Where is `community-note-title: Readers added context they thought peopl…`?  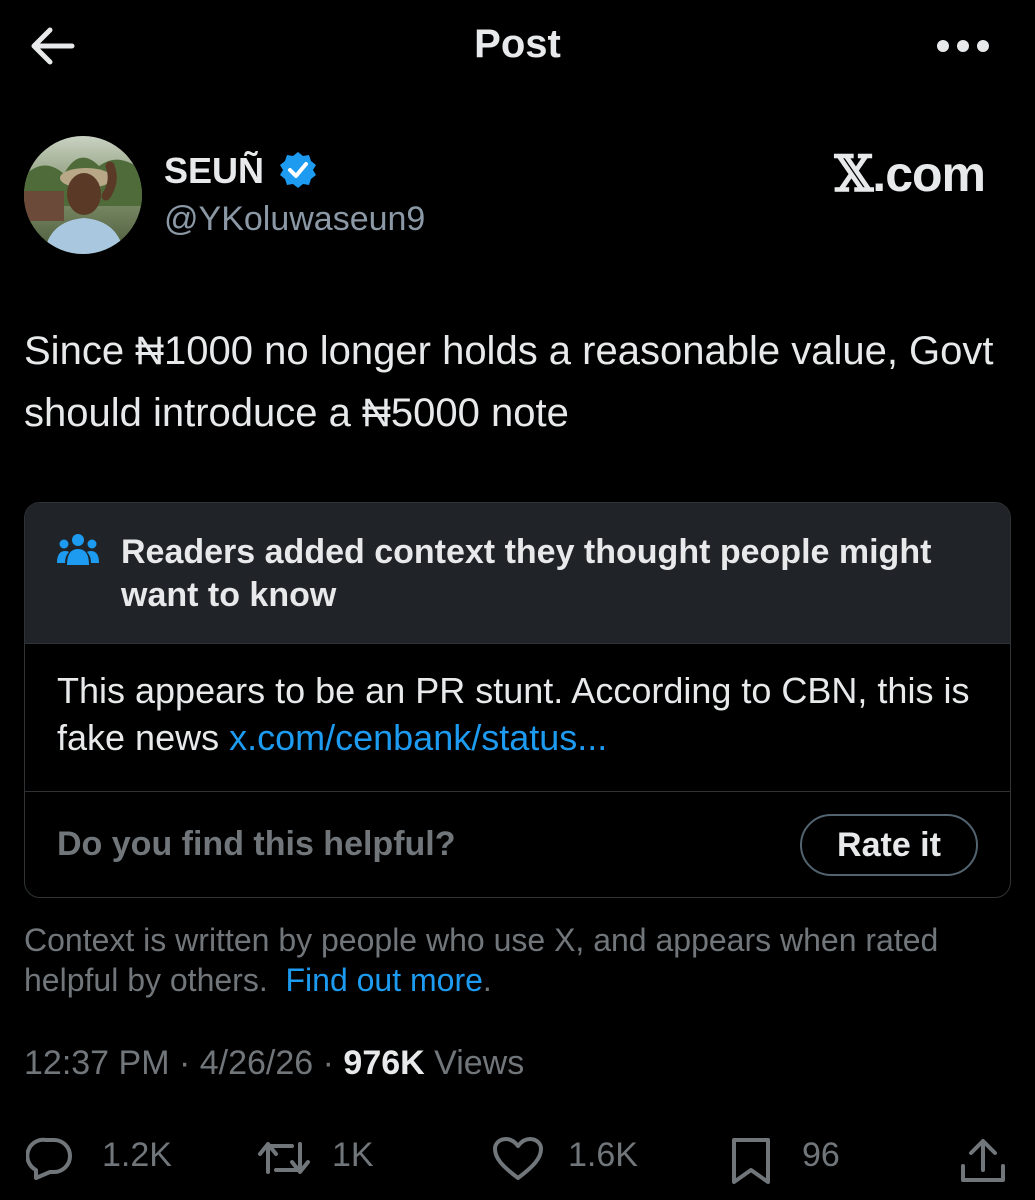
community-note-title: Readers added context they thought peopl… is located at coordinates (526, 573).